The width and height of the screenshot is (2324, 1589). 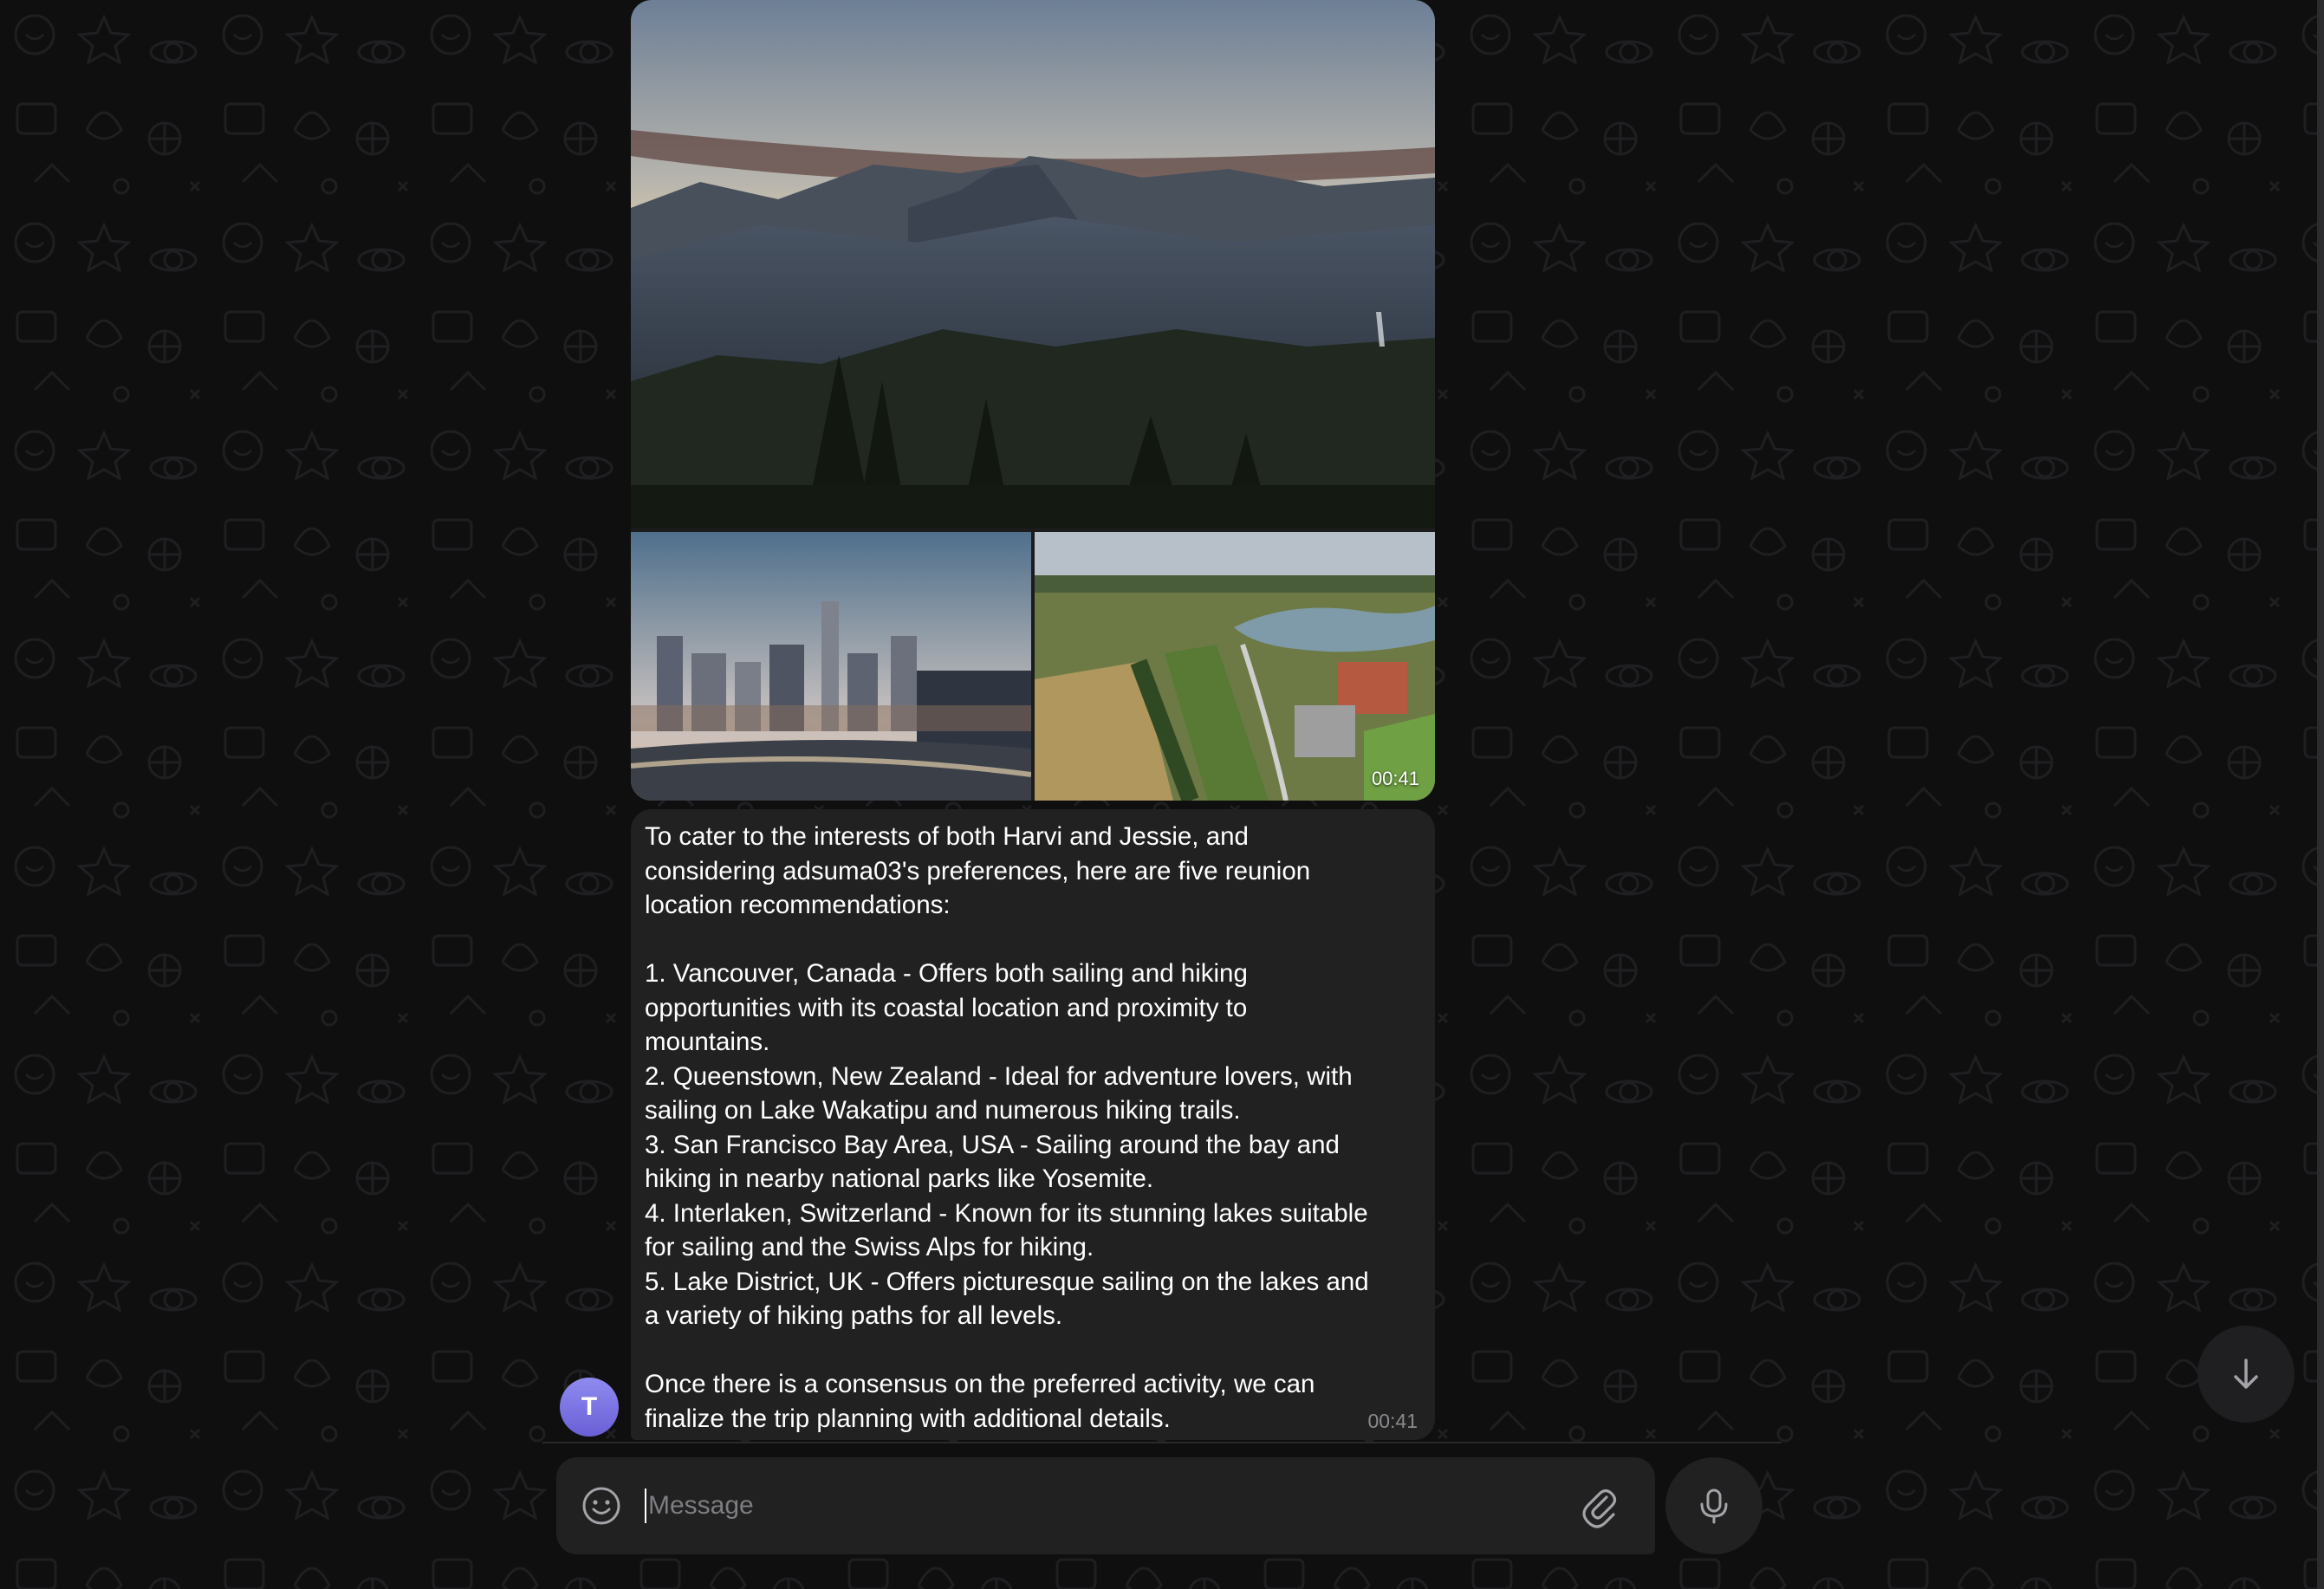 I want to click on window-edge, so click(x=2320, y=795).